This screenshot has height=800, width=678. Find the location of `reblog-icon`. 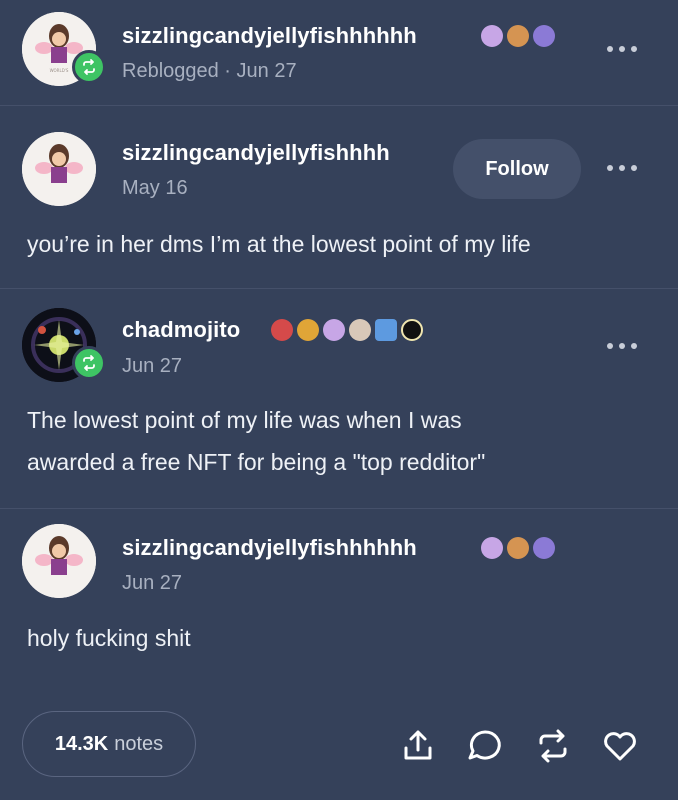

reblog-icon is located at coordinates (553, 746).